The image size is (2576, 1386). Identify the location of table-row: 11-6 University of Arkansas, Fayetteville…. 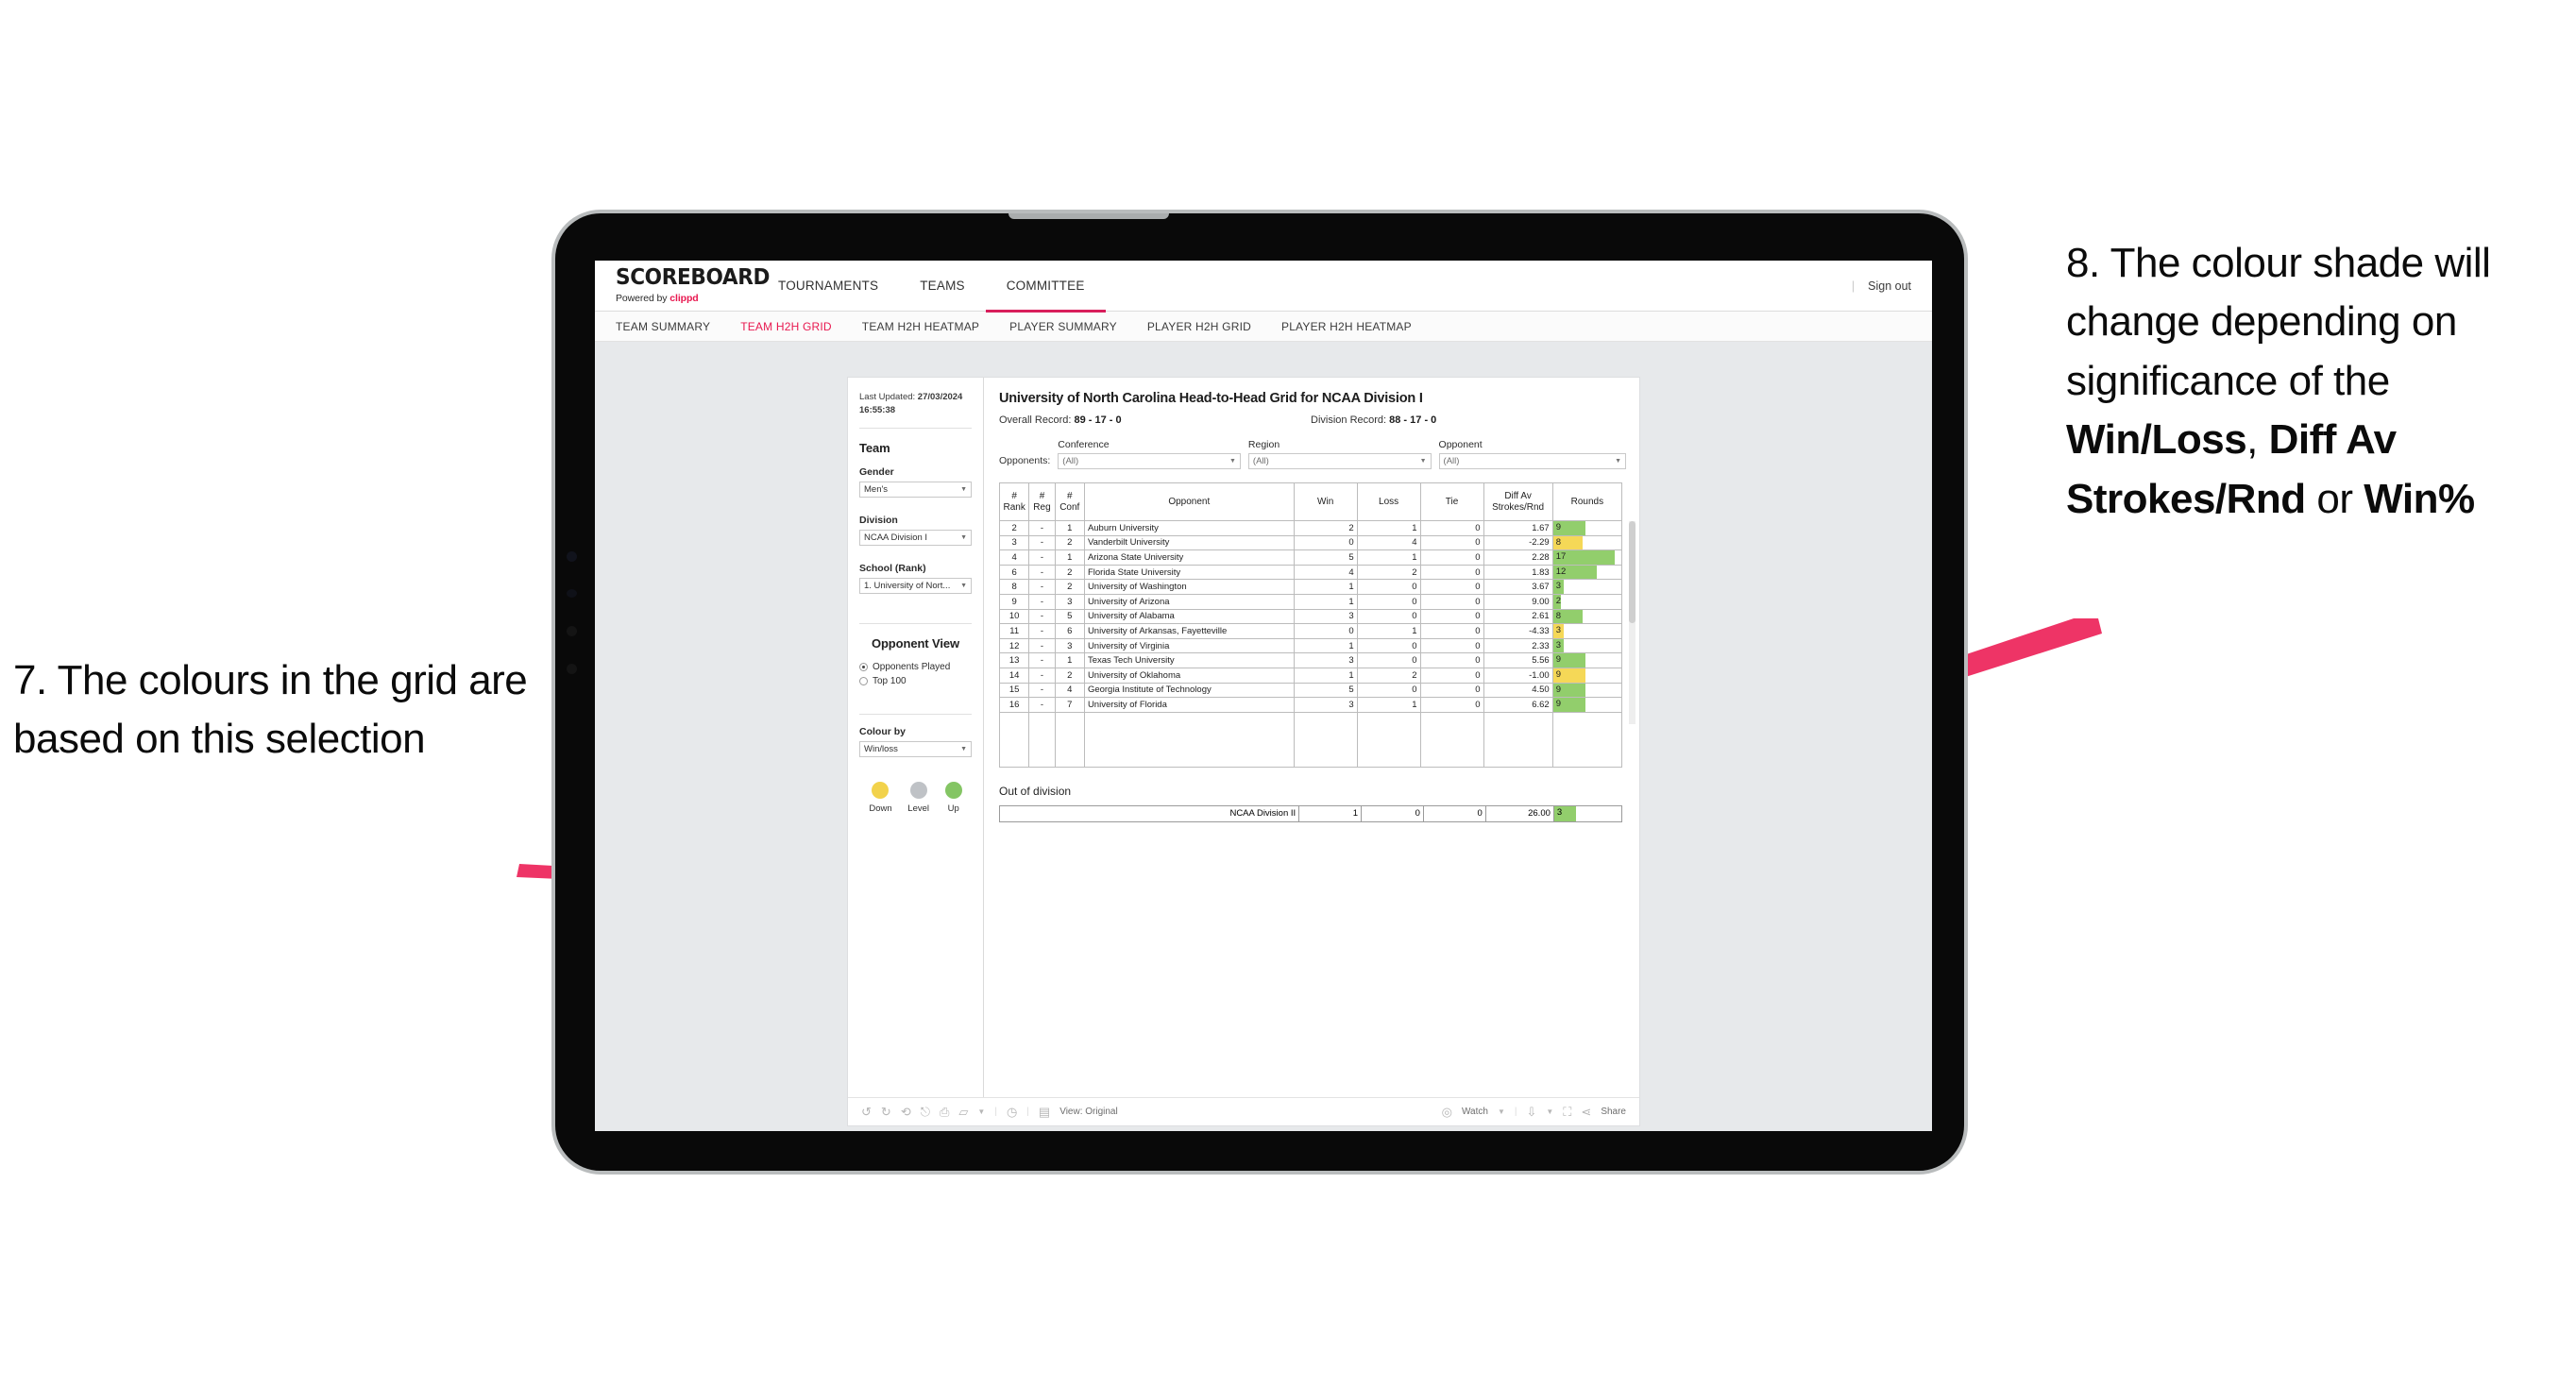
(1310, 631).